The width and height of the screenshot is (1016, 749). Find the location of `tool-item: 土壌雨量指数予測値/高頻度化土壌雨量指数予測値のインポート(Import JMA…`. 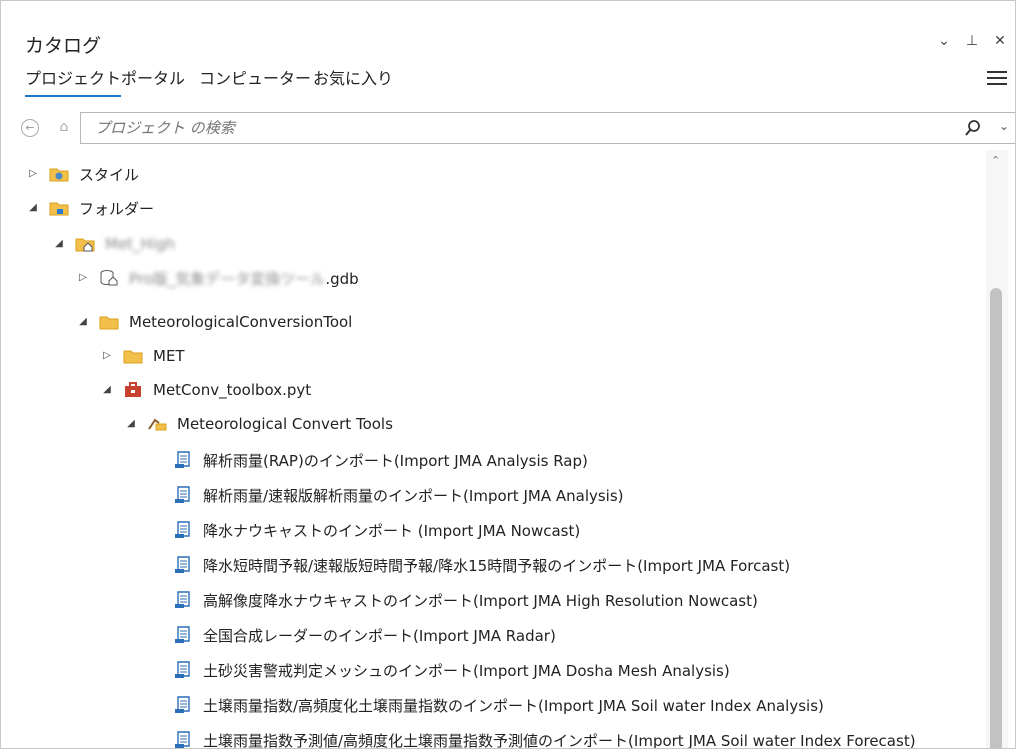

tool-item: 土壌雨量指数予測値/高頻度化土壌雨量指数予測値のインポート(Import JMA… is located at coordinates (544, 737).